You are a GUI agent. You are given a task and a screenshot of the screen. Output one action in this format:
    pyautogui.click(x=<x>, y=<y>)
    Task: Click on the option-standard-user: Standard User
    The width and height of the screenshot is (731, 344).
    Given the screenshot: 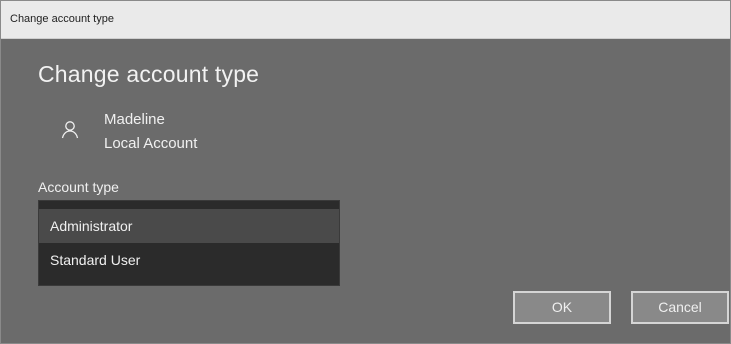 What is the action you would take?
    pyautogui.click(x=189, y=260)
    